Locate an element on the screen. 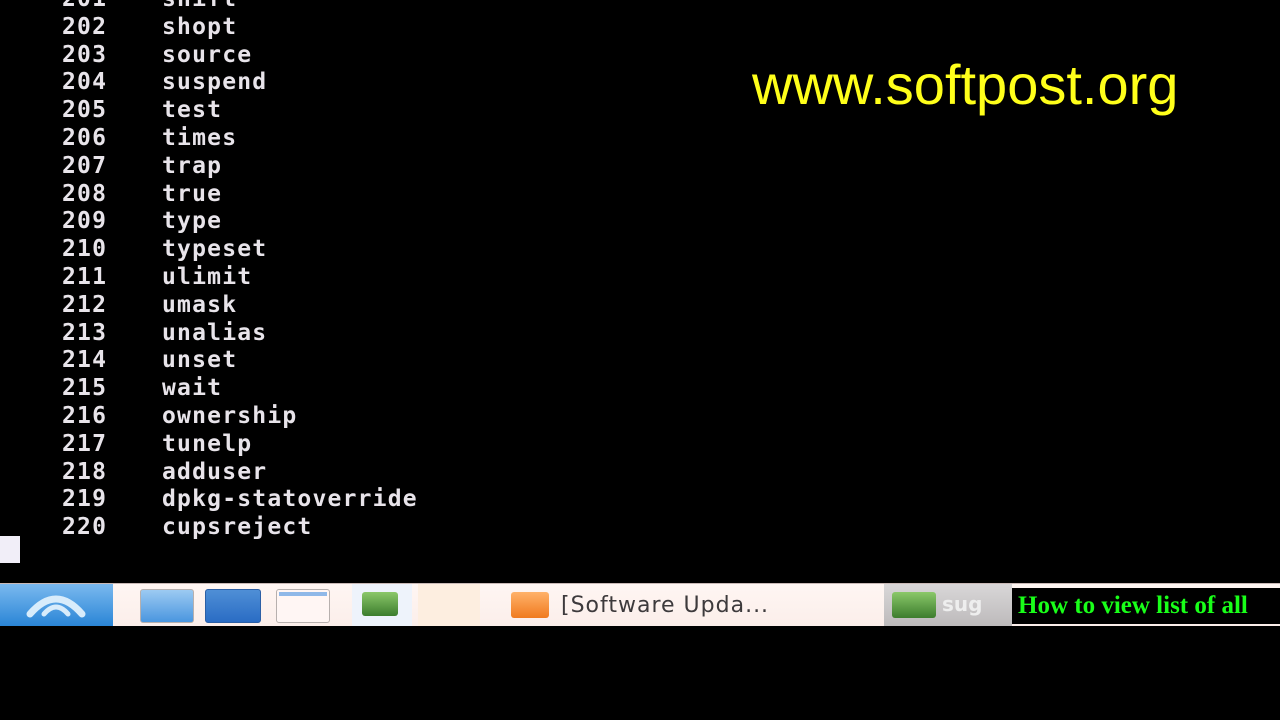 This screenshot has width=1280, height=720. start-menu-icon is located at coordinates (56, 606).